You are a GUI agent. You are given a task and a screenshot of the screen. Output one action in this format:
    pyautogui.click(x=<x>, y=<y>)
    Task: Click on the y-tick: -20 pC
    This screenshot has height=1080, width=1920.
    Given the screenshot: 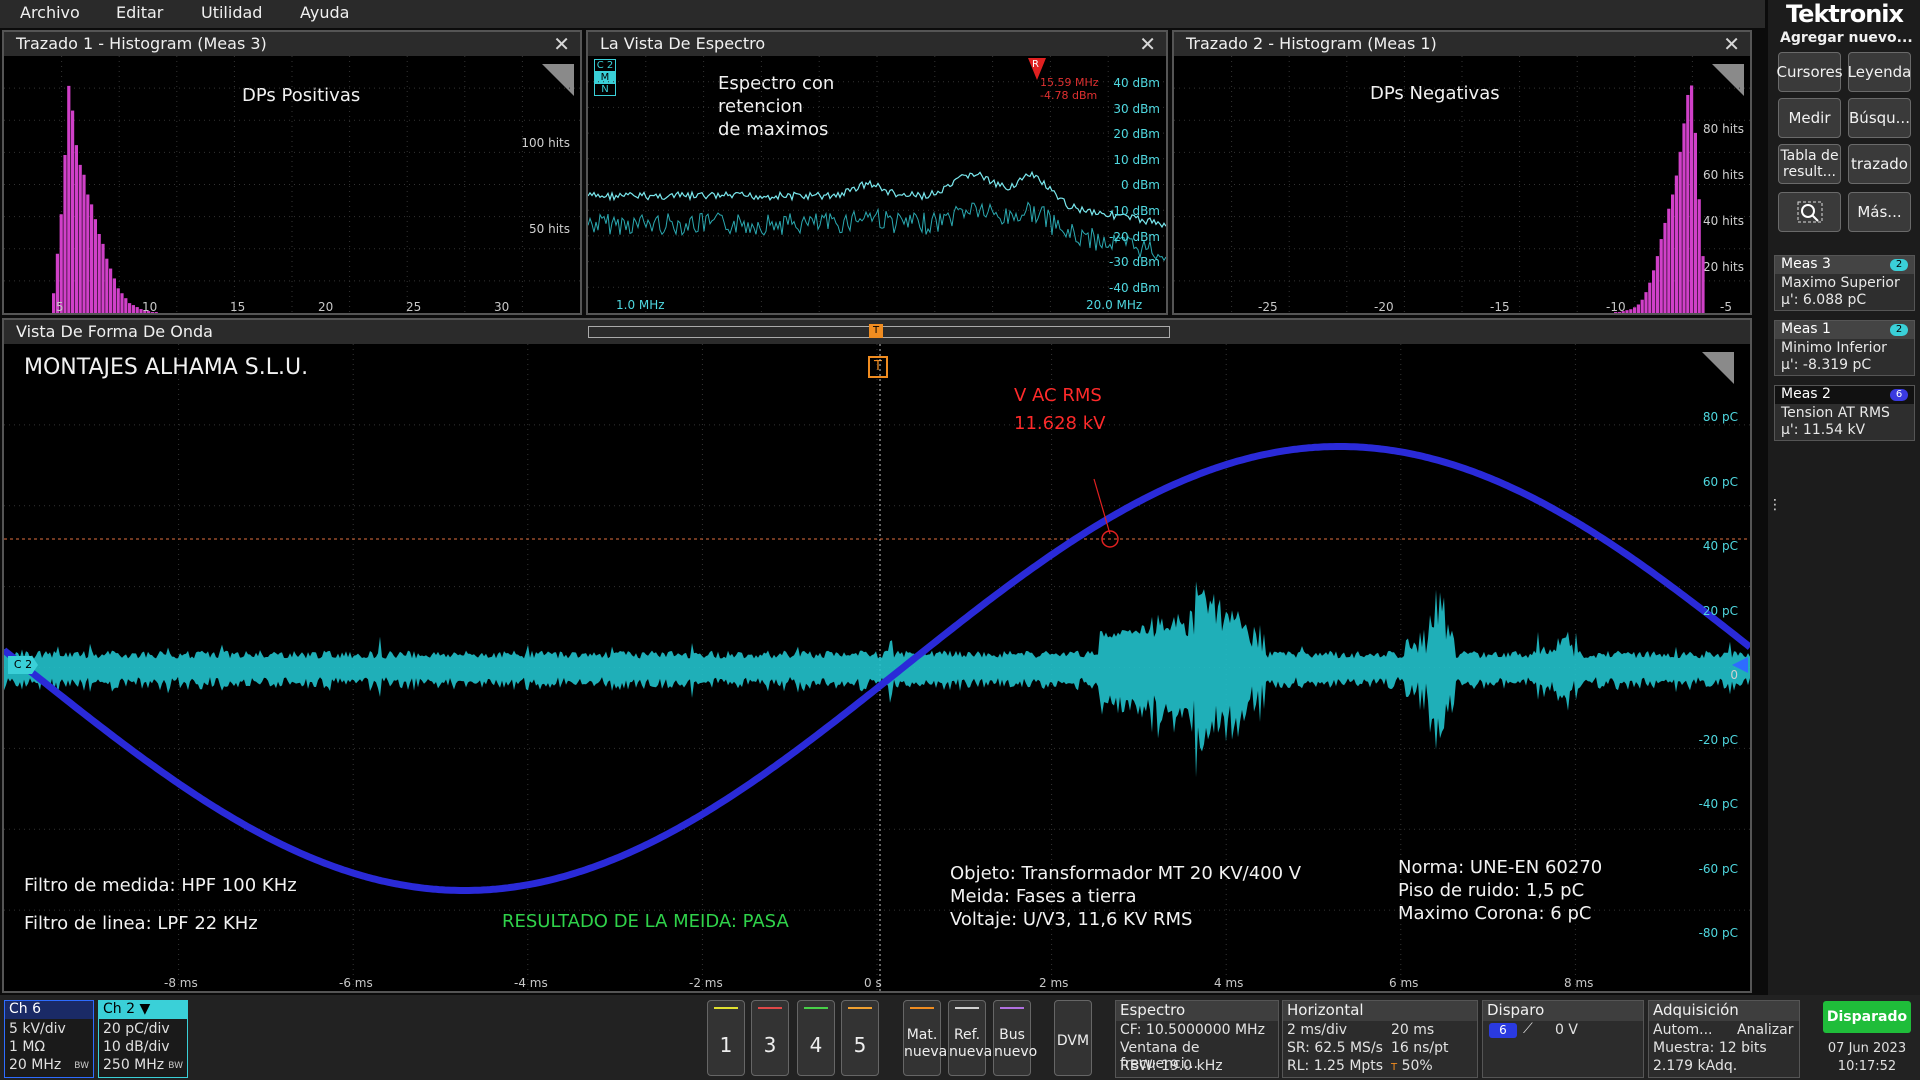 What is the action you would take?
    pyautogui.click(x=1718, y=739)
    